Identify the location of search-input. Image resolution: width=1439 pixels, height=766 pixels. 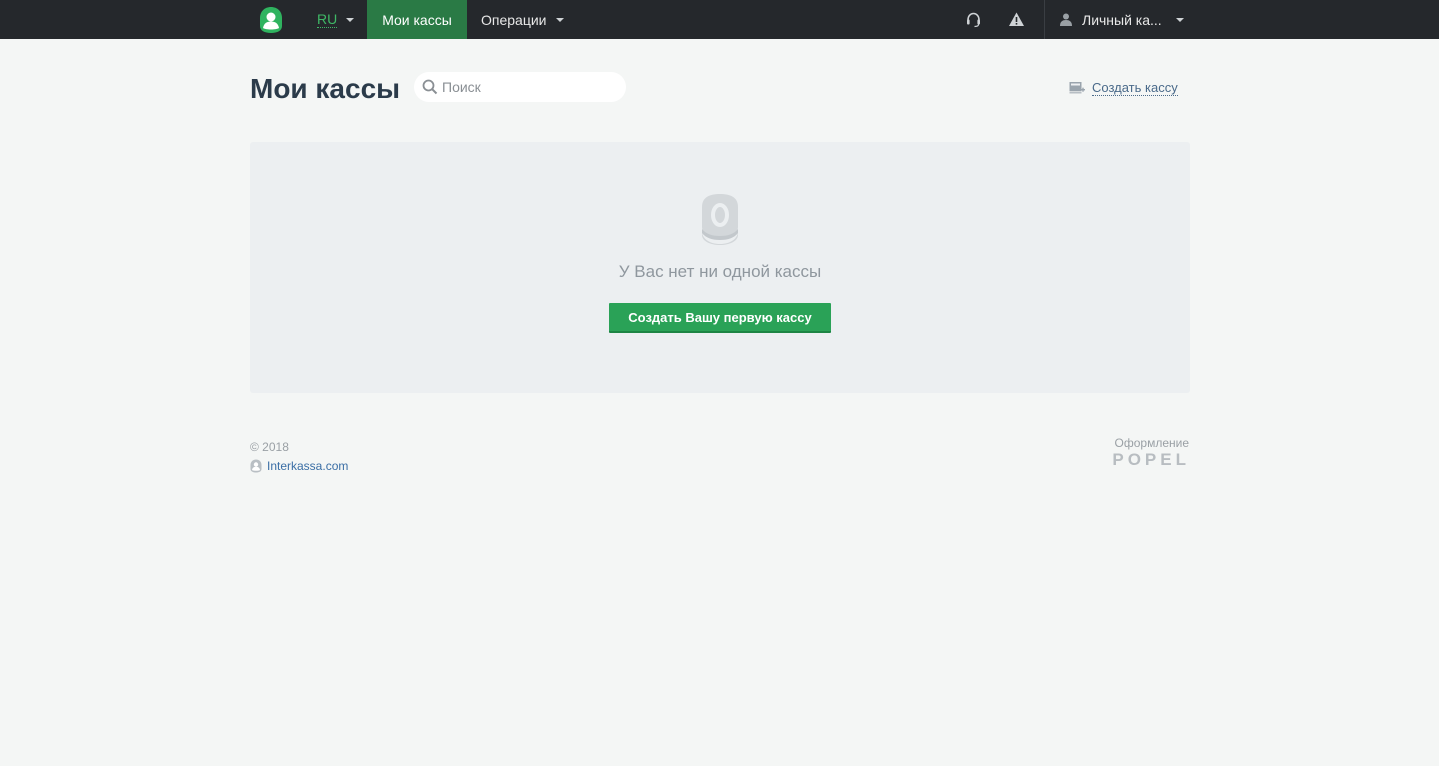
(530, 87).